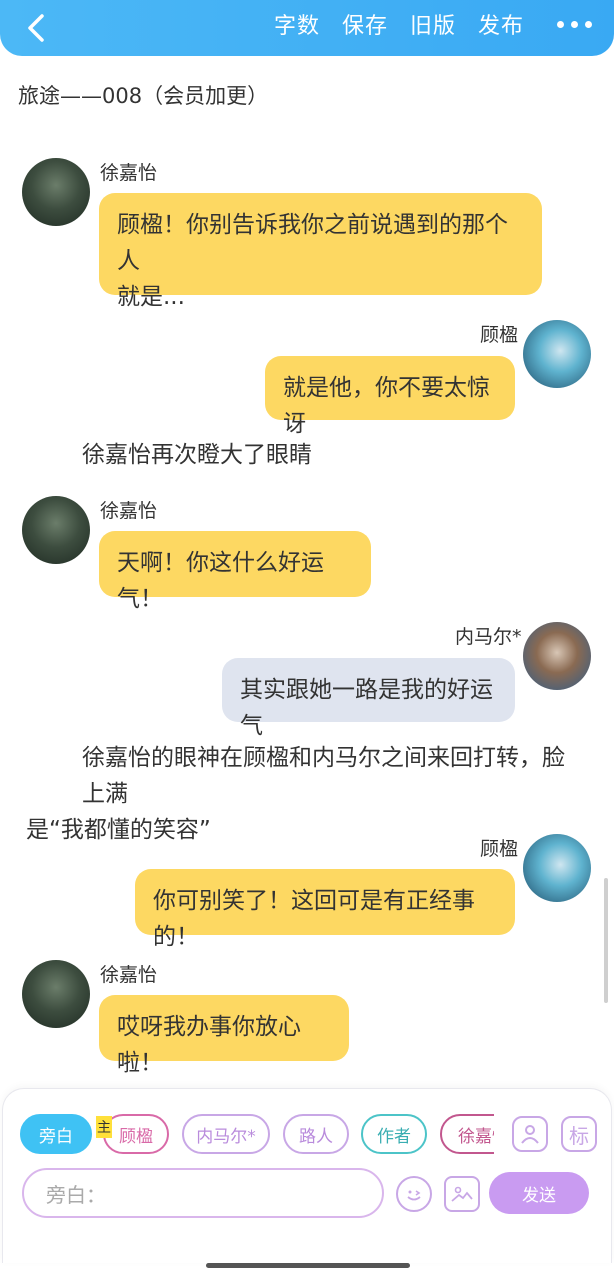 The image size is (614, 1280). Describe the element at coordinates (209, 1045) in the screenshot. I see `bubble-text: 哎呀我办事你放心啦！` at that location.